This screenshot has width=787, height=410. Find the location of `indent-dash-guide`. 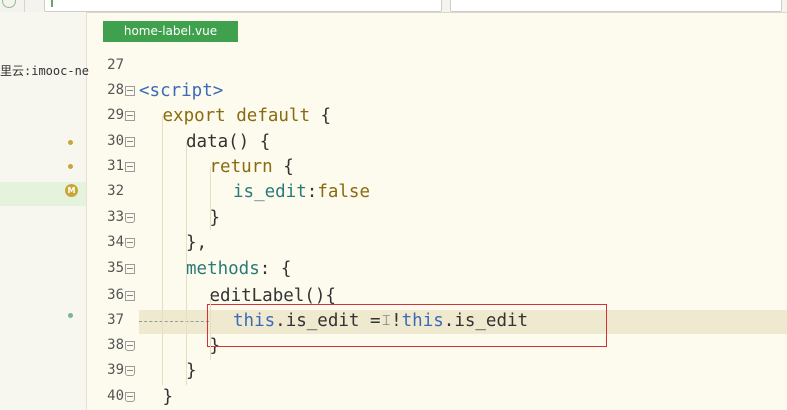

indent-dash-guide is located at coordinates (174, 321).